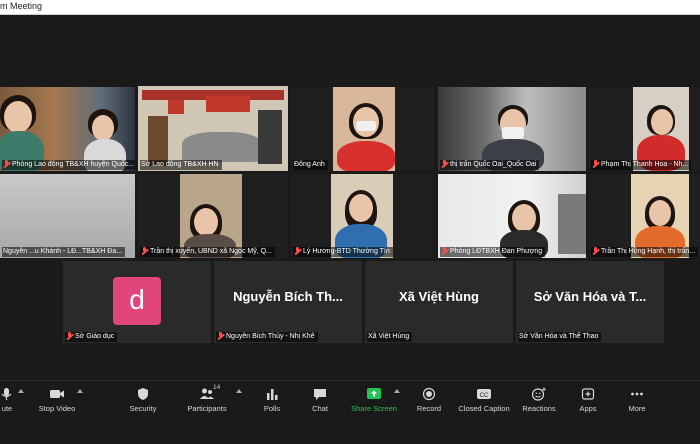 The height and width of the screenshot is (444, 700). I want to click on name-tile: Xã Việt Hùng Xã Việt Hùng, so click(439, 302).